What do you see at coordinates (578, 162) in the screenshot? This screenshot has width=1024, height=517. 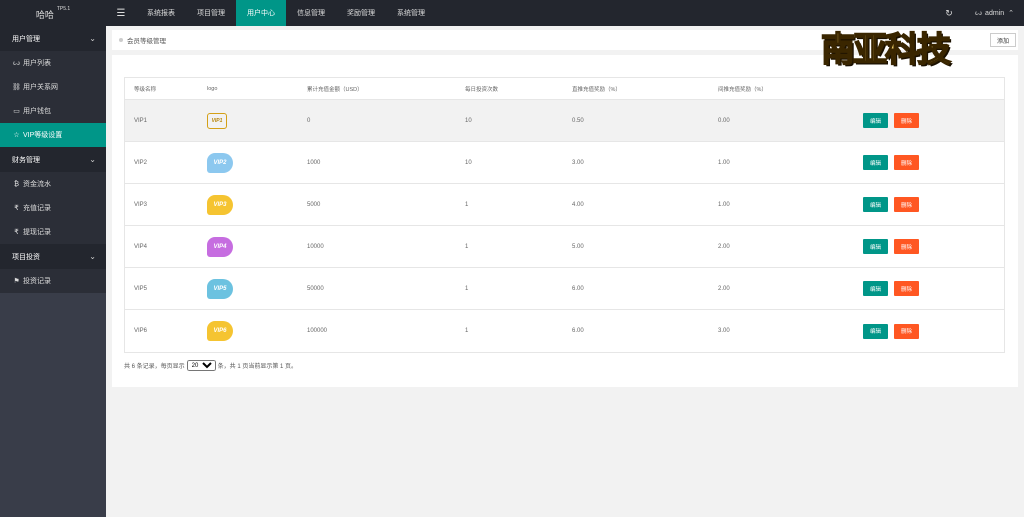 I see `direct-reward: 3.00` at bounding box center [578, 162].